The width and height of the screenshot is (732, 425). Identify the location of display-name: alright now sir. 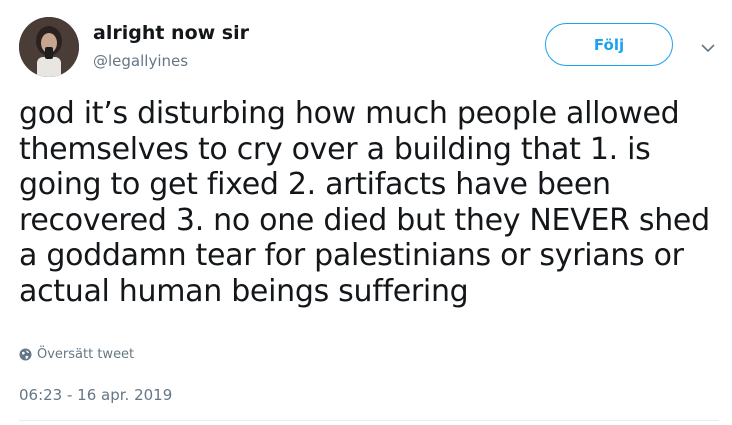
(171, 33).